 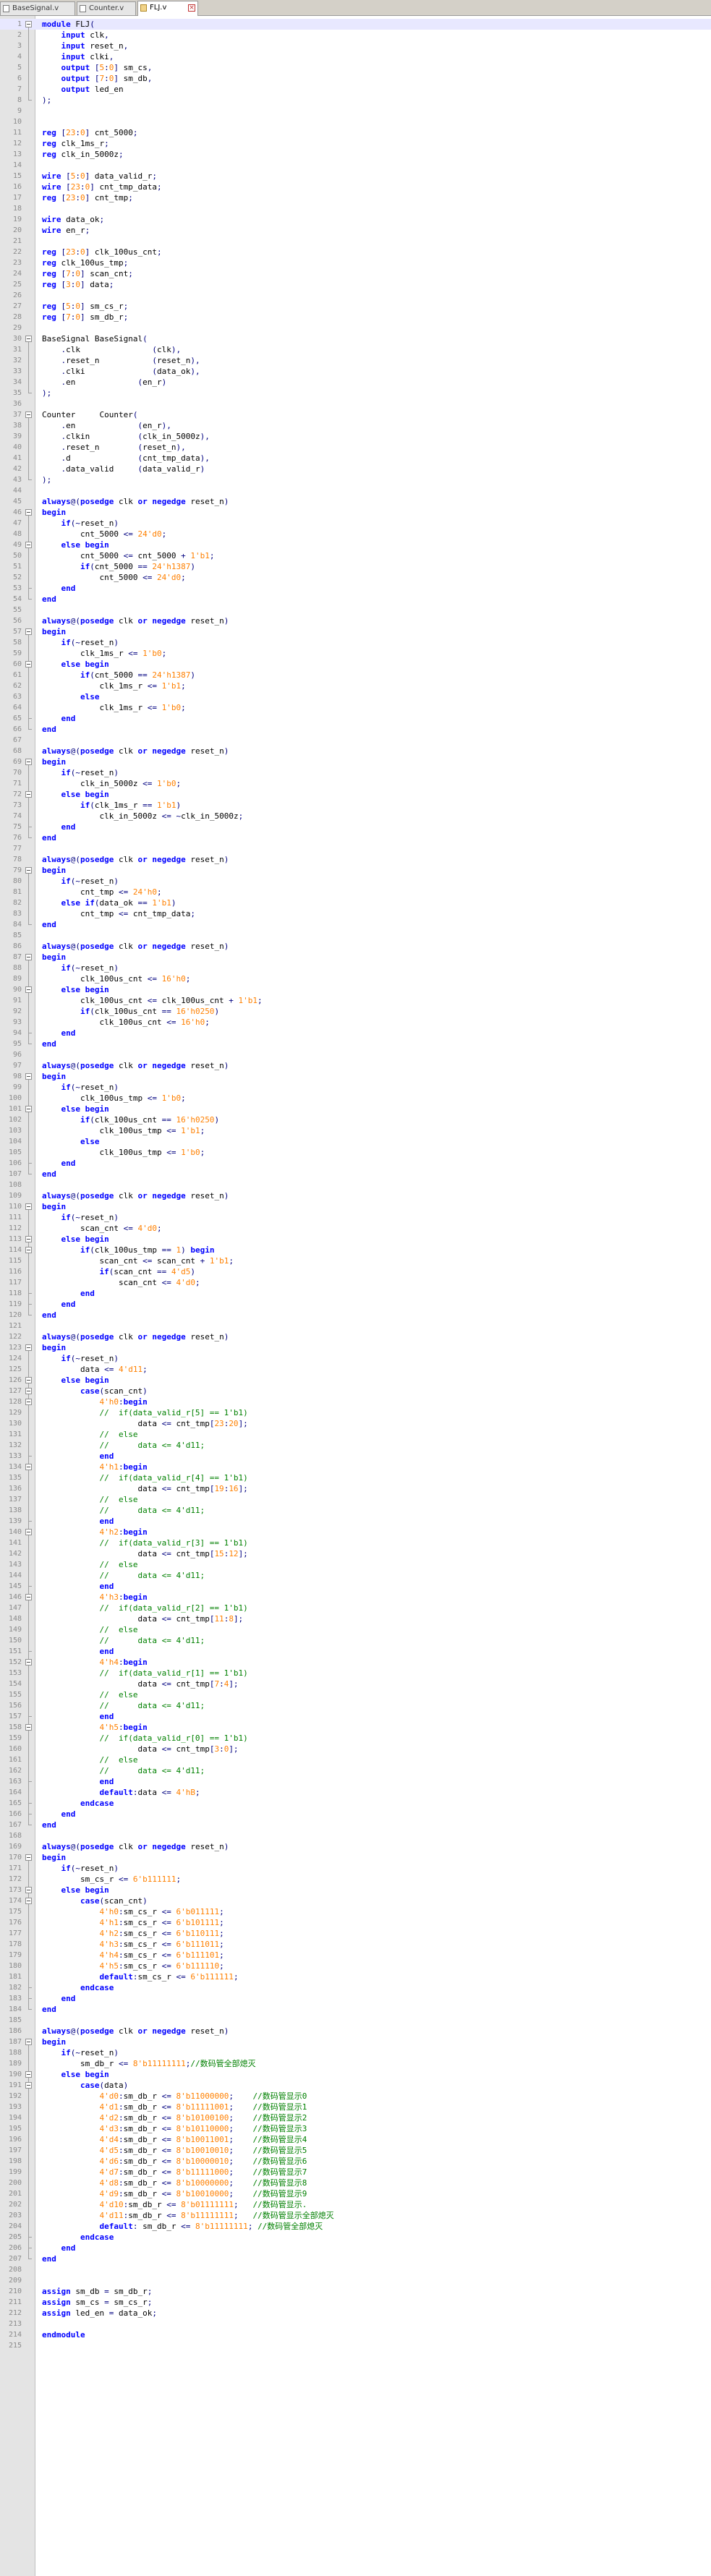 What do you see at coordinates (355, 459) in the screenshot?
I see `code-line: 41 .d (cnt_tmp_data),` at bounding box center [355, 459].